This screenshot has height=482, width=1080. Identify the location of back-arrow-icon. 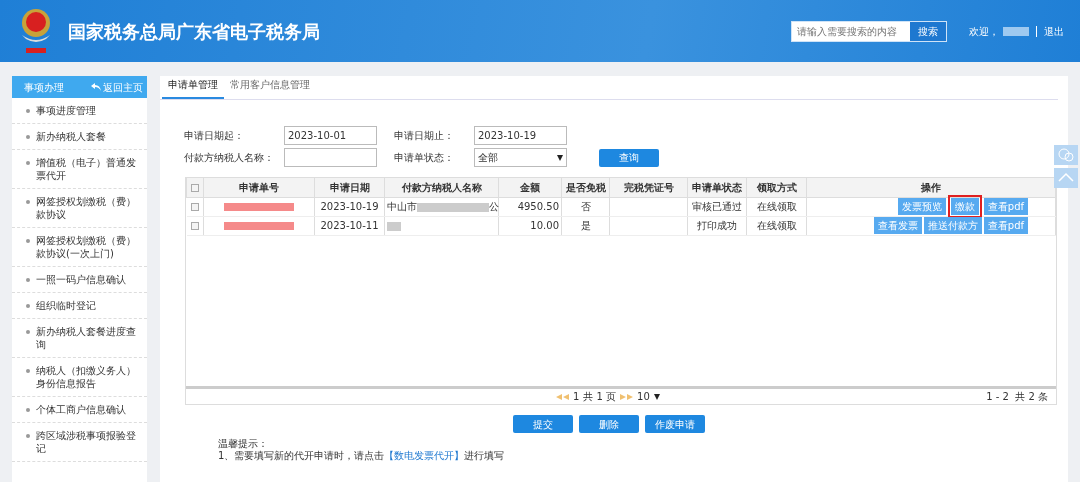
(95, 87).